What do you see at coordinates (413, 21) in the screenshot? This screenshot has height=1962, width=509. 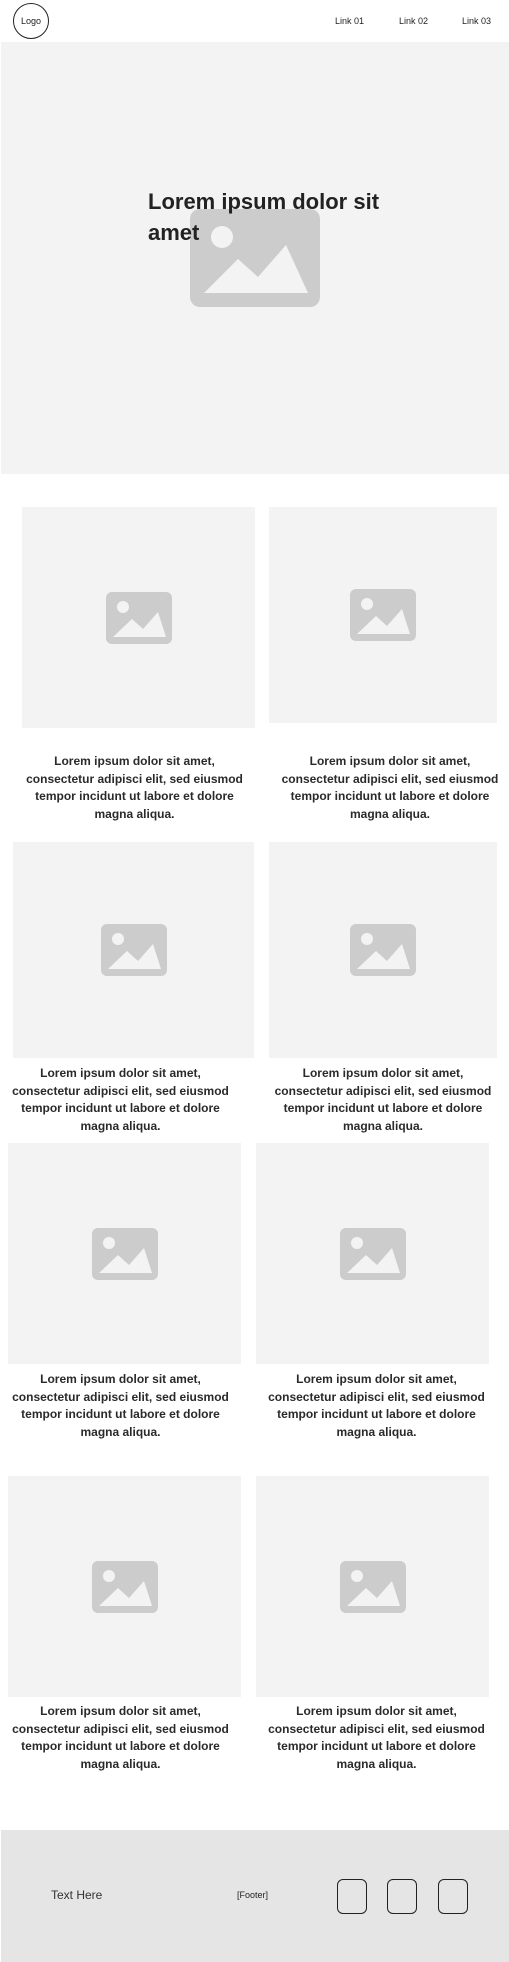 I see `nav-link-02: Link 02` at bounding box center [413, 21].